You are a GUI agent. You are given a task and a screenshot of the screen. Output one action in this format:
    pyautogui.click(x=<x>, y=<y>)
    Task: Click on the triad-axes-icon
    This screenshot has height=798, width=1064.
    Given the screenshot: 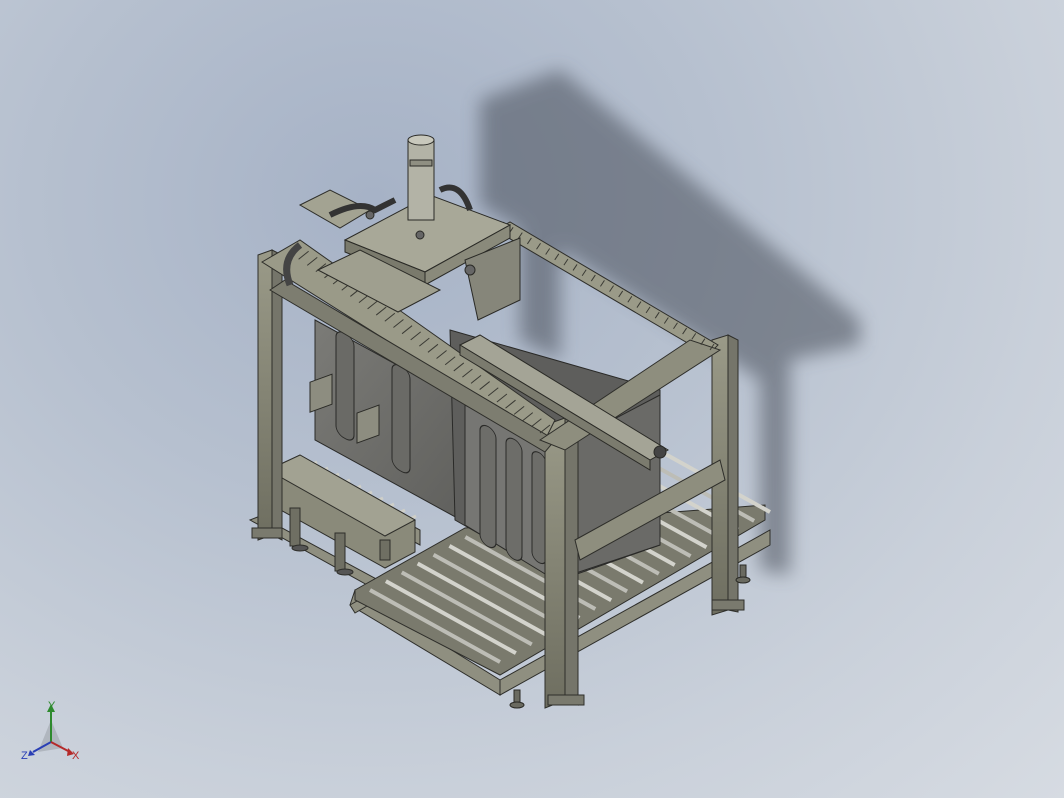 What is the action you would take?
    pyautogui.click(x=51, y=730)
    